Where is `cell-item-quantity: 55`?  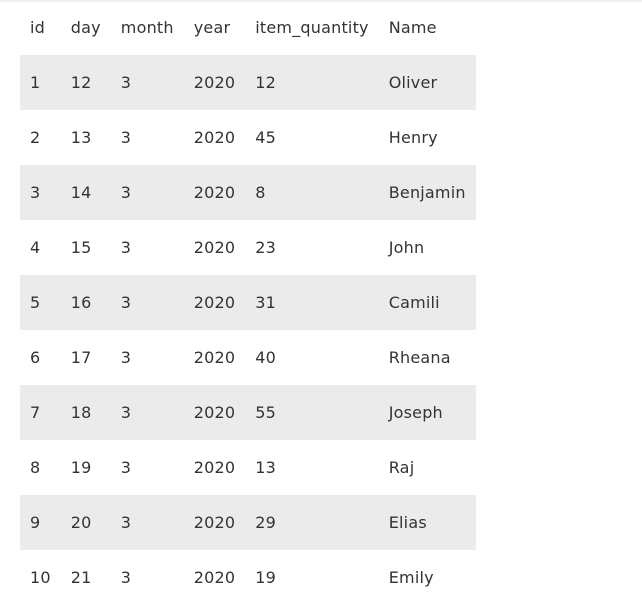
cell-item-quantity: 55 is located at coordinates (266, 412).